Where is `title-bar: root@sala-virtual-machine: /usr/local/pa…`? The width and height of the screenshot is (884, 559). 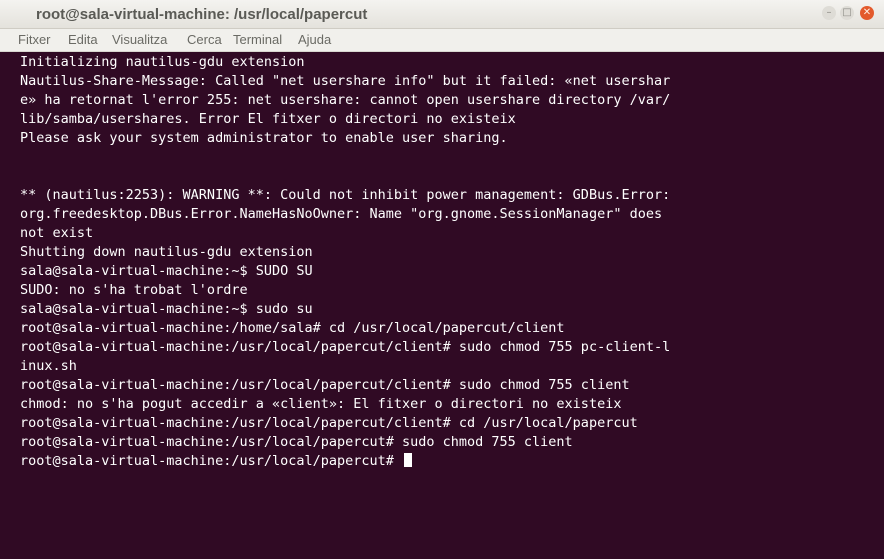 title-bar: root@sala-virtual-machine: /usr/local/pa… is located at coordinates (442, 14).